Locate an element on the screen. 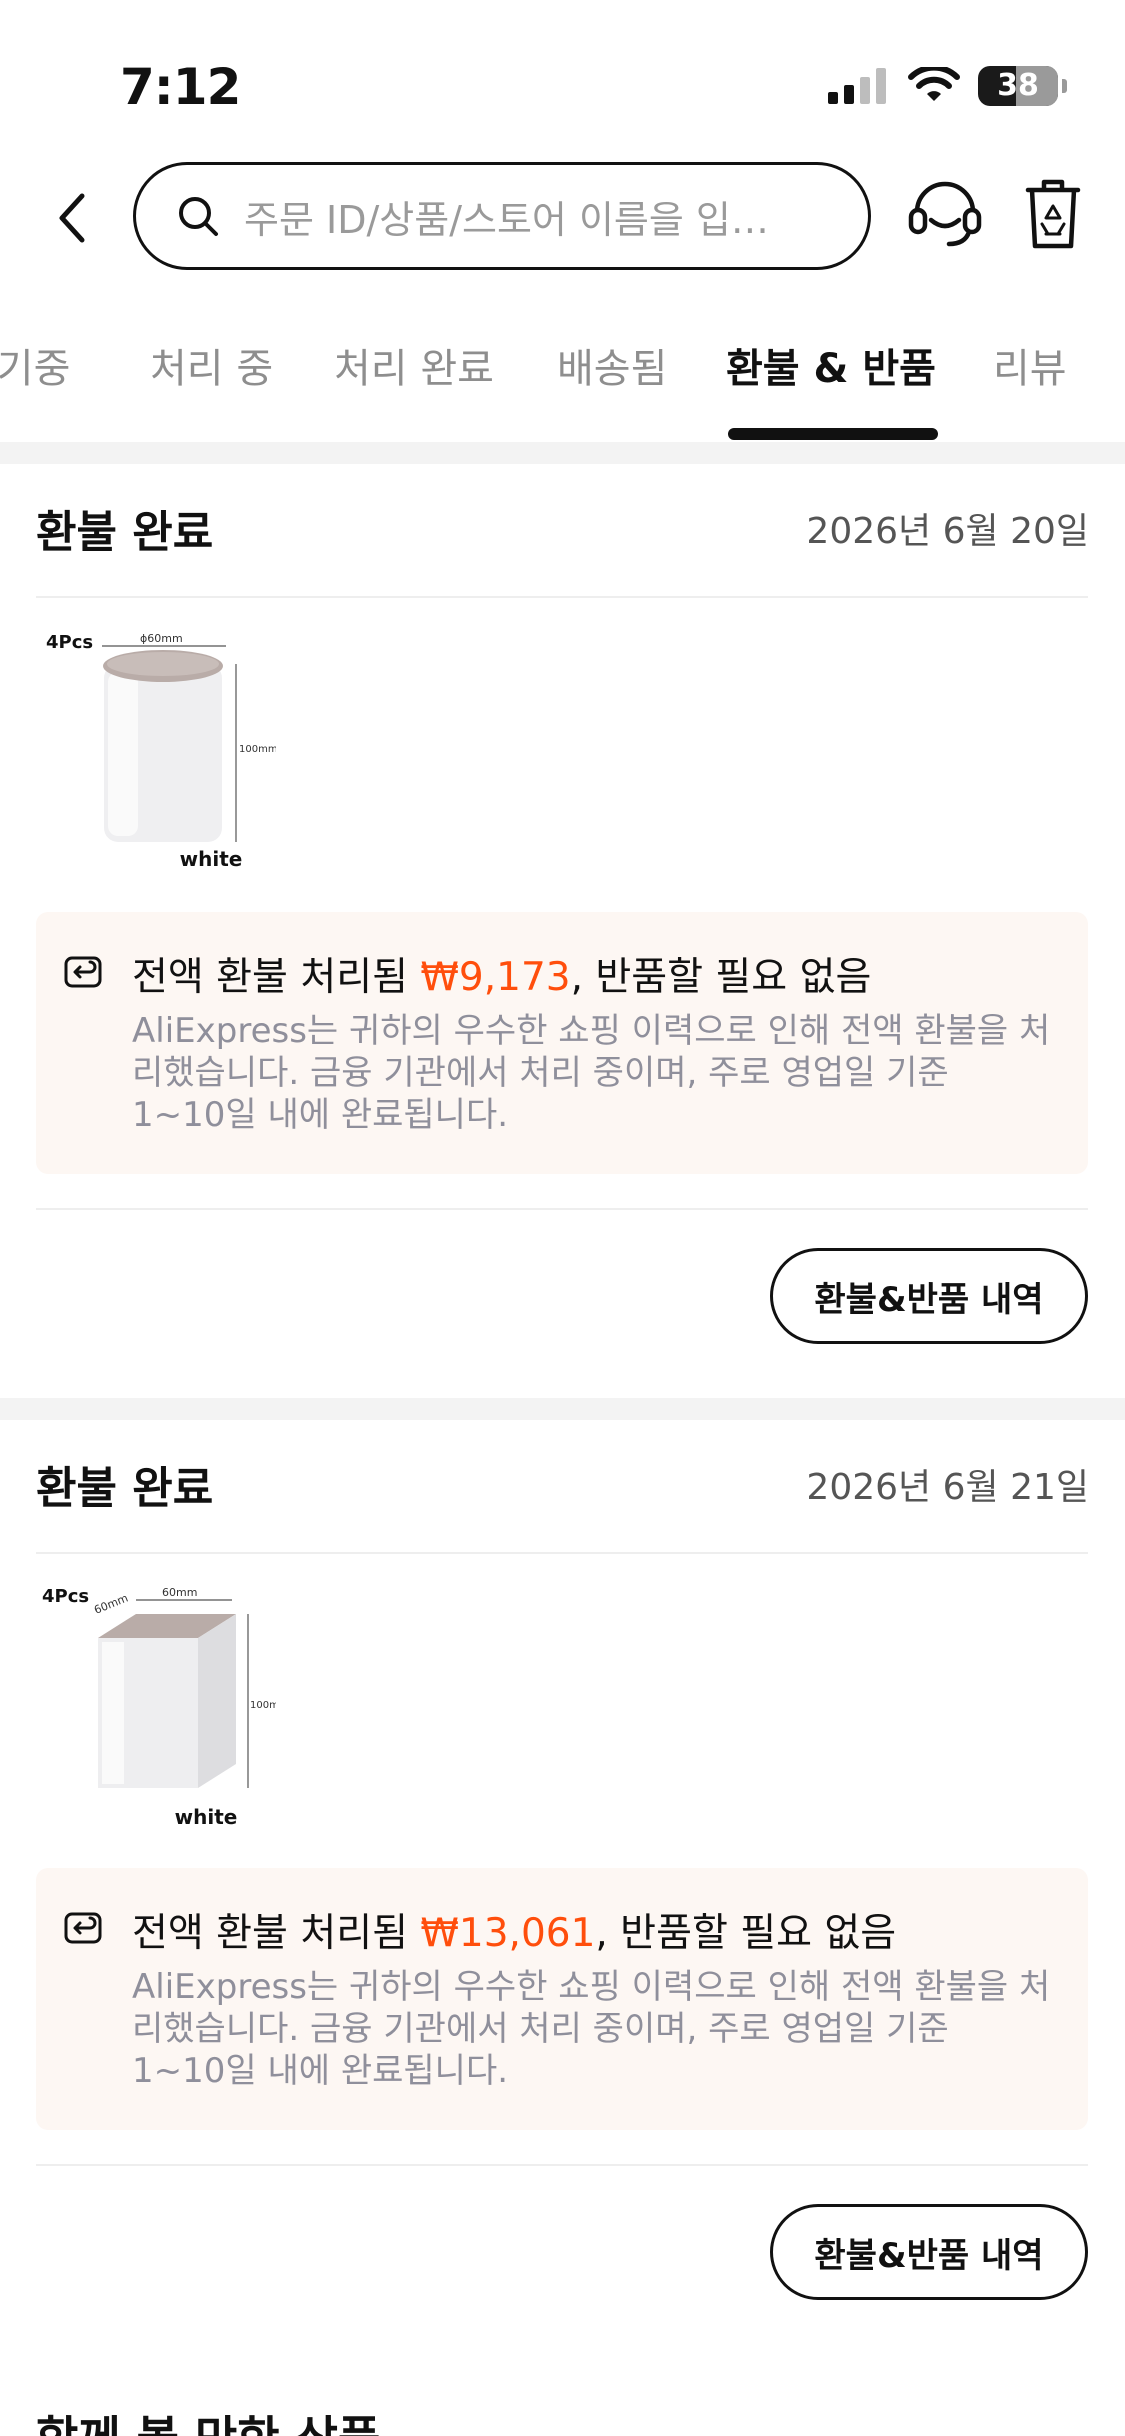 This screenshot has height=2436, width=1125. search-icon is located at coordinates (198, 216).